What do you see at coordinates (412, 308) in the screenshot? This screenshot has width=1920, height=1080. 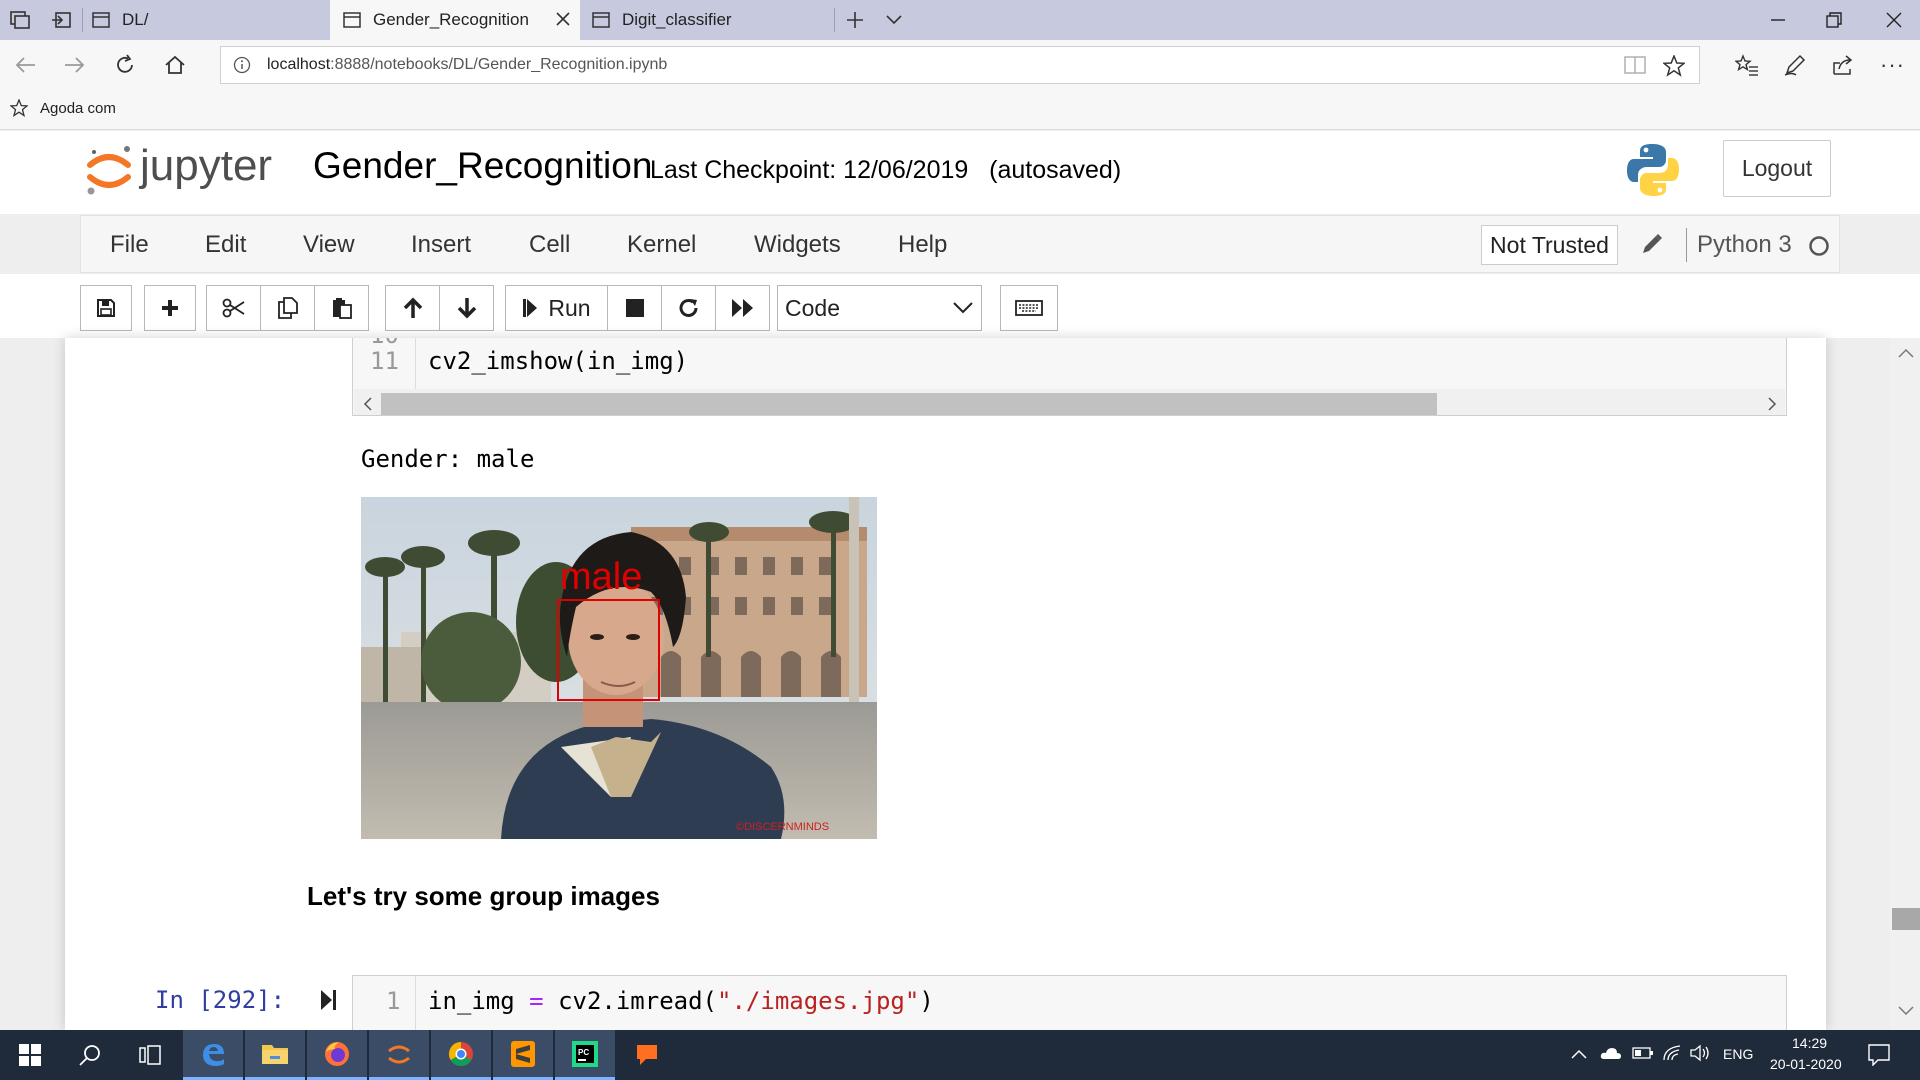 I see `move-up-button` at bounding box center [412, 308].